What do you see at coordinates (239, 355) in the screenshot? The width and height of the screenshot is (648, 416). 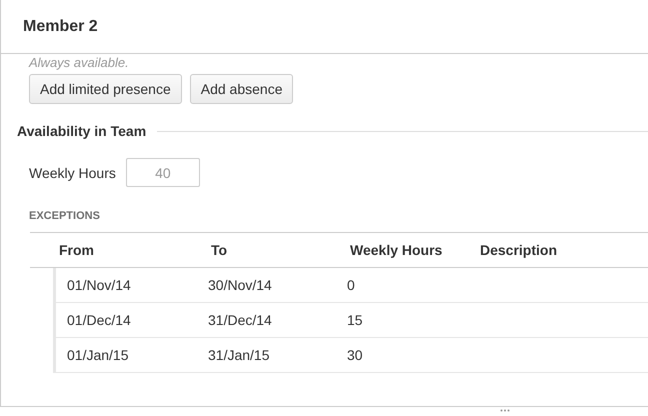 I see `table-cell-text: 31/Jan/15` at bounding box center [239, 355].